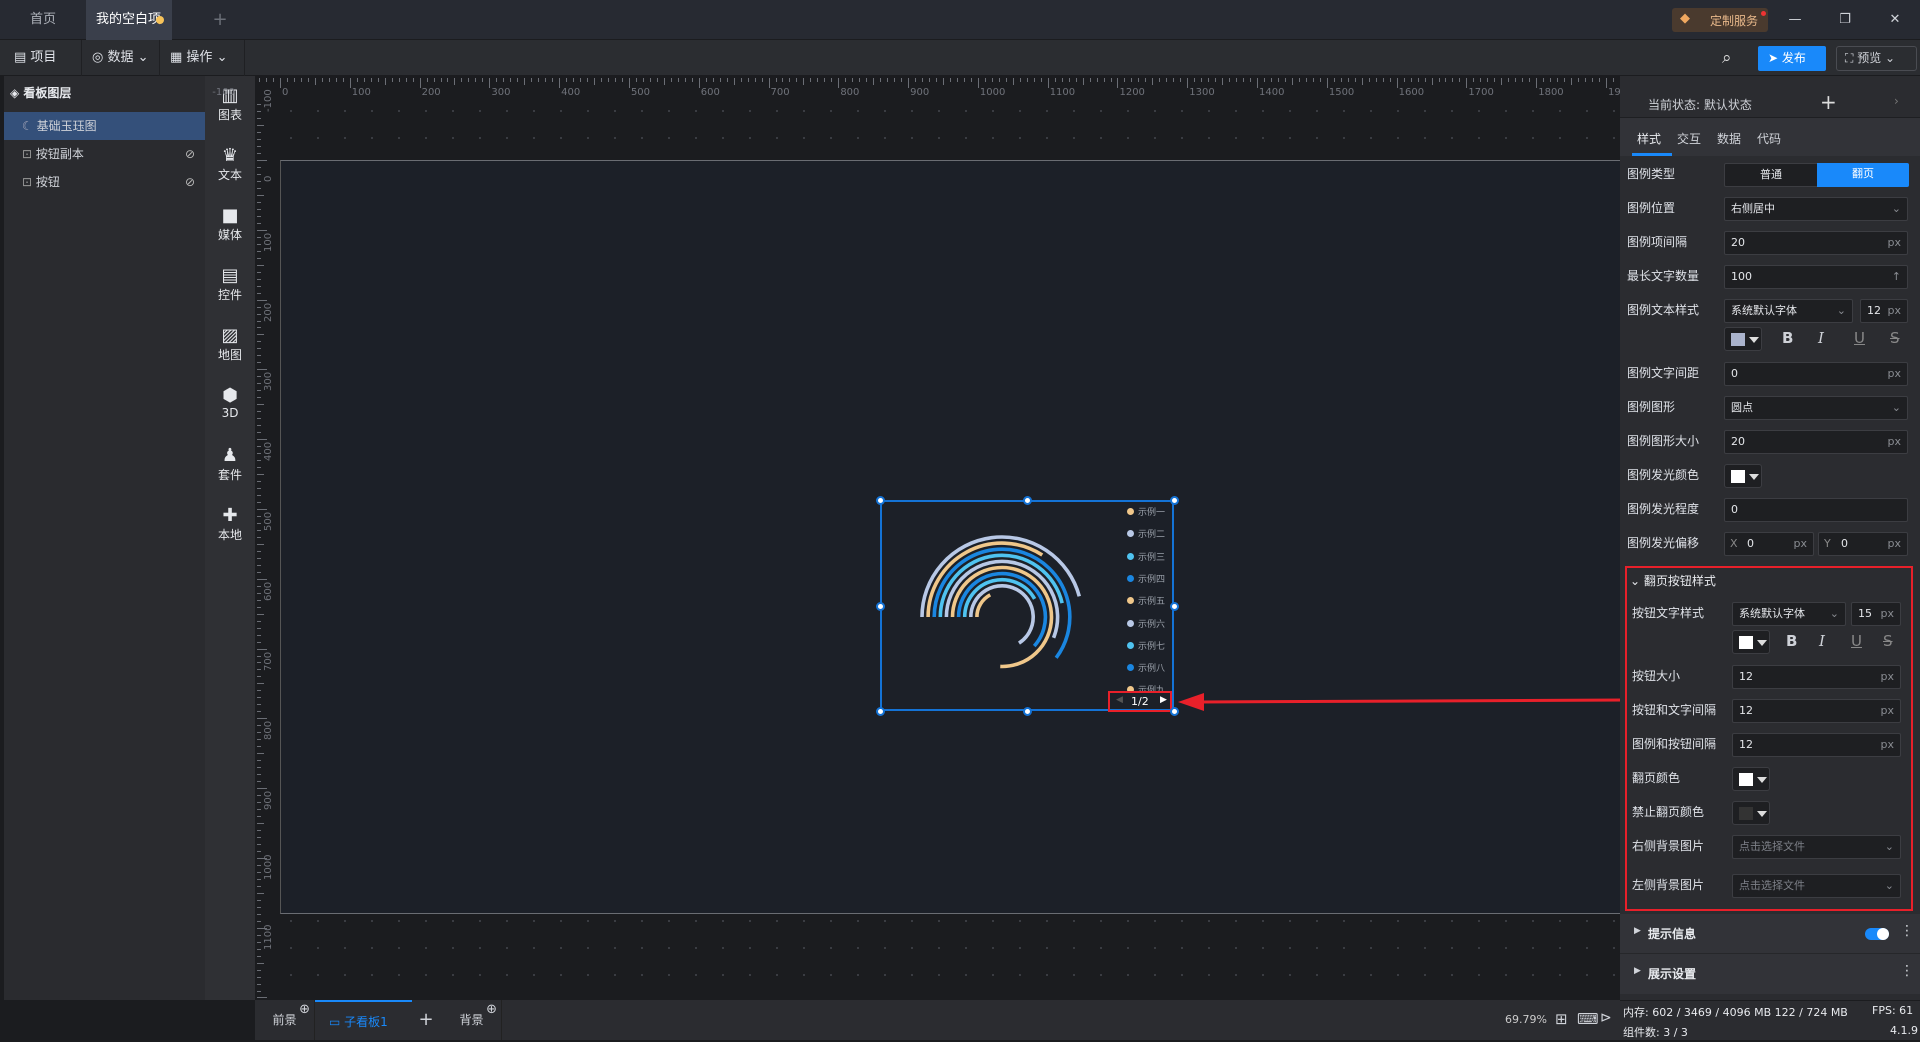 This screenshot has height=1042, width=1920. What do you see at coordinates (1795, 20) in the screenshot?
I see `minimize-button: —` at bounding box center [1795, 20].